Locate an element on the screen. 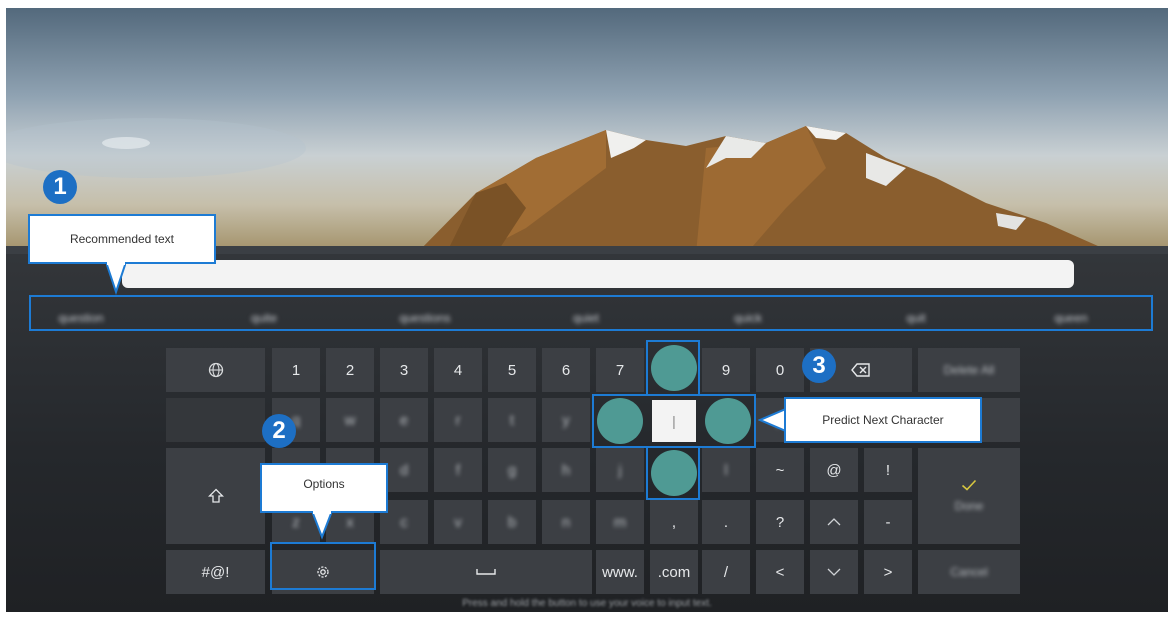 Image resolution: width=1174 pixels, height=620 pixels. key-v: v is located at coordinates (458, 522).